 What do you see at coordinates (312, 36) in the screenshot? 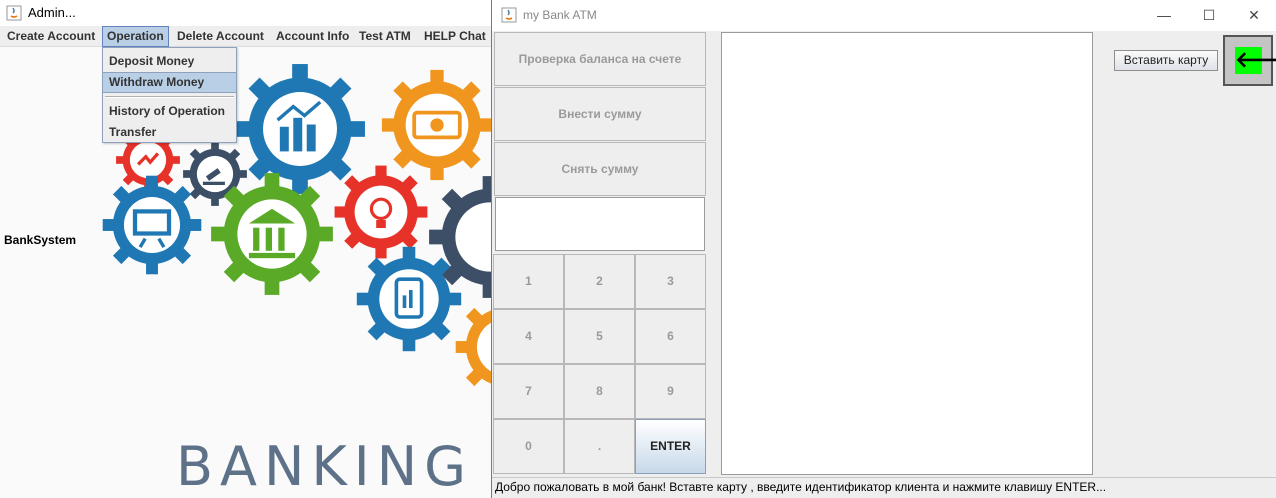
I see `menu-account-info: Account Info` at bounding box center [312, 36].